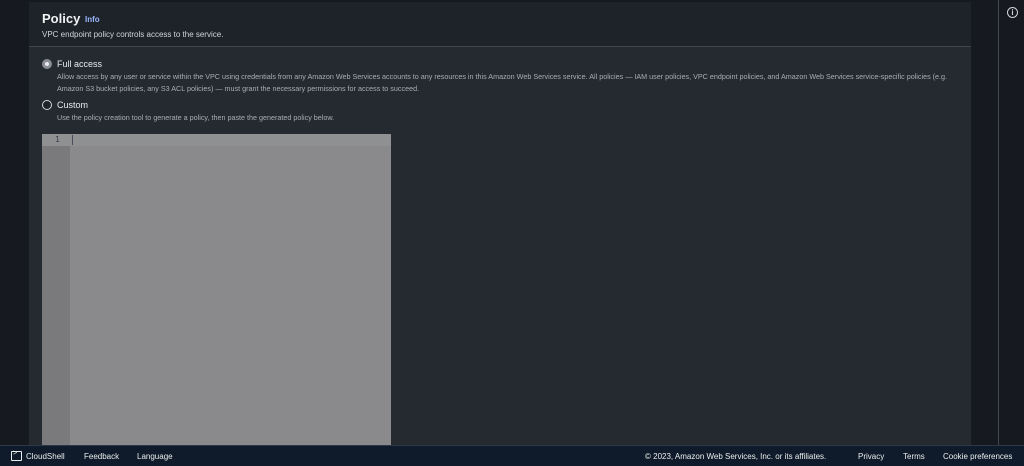  What do you see at coordinates (47, 64) in the screenshot?
I see `full-access-radio` at bounding box center [47, 64].